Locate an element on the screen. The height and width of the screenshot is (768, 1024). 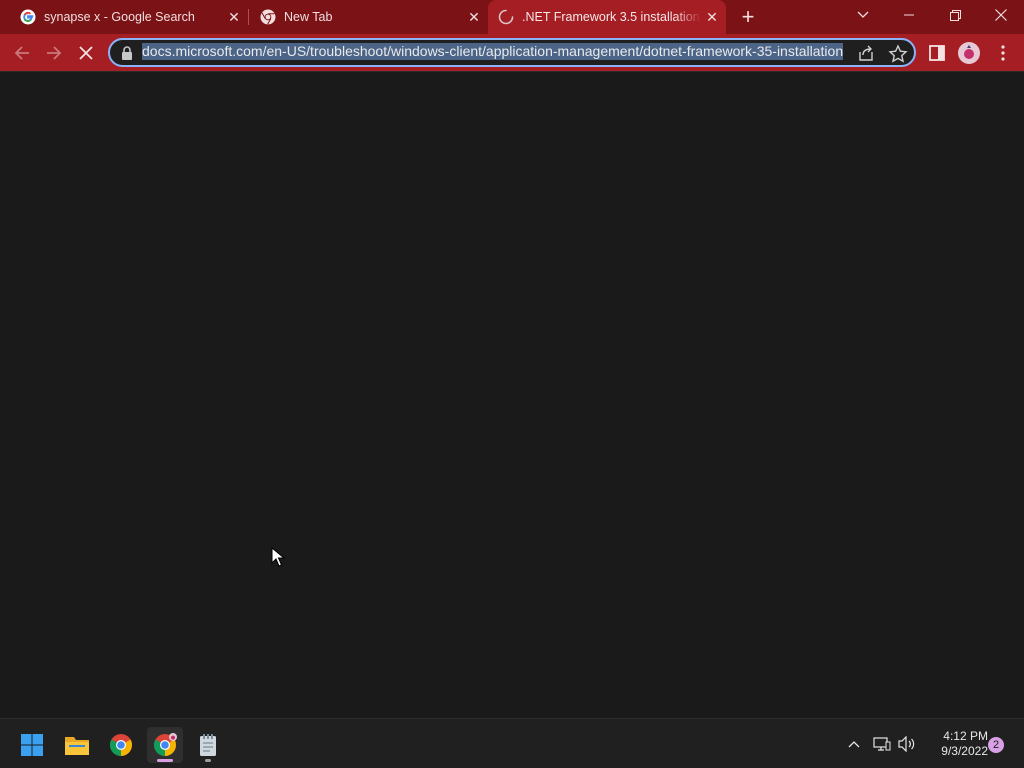
tab-title: New Tab is located at coordinates (308, 17).